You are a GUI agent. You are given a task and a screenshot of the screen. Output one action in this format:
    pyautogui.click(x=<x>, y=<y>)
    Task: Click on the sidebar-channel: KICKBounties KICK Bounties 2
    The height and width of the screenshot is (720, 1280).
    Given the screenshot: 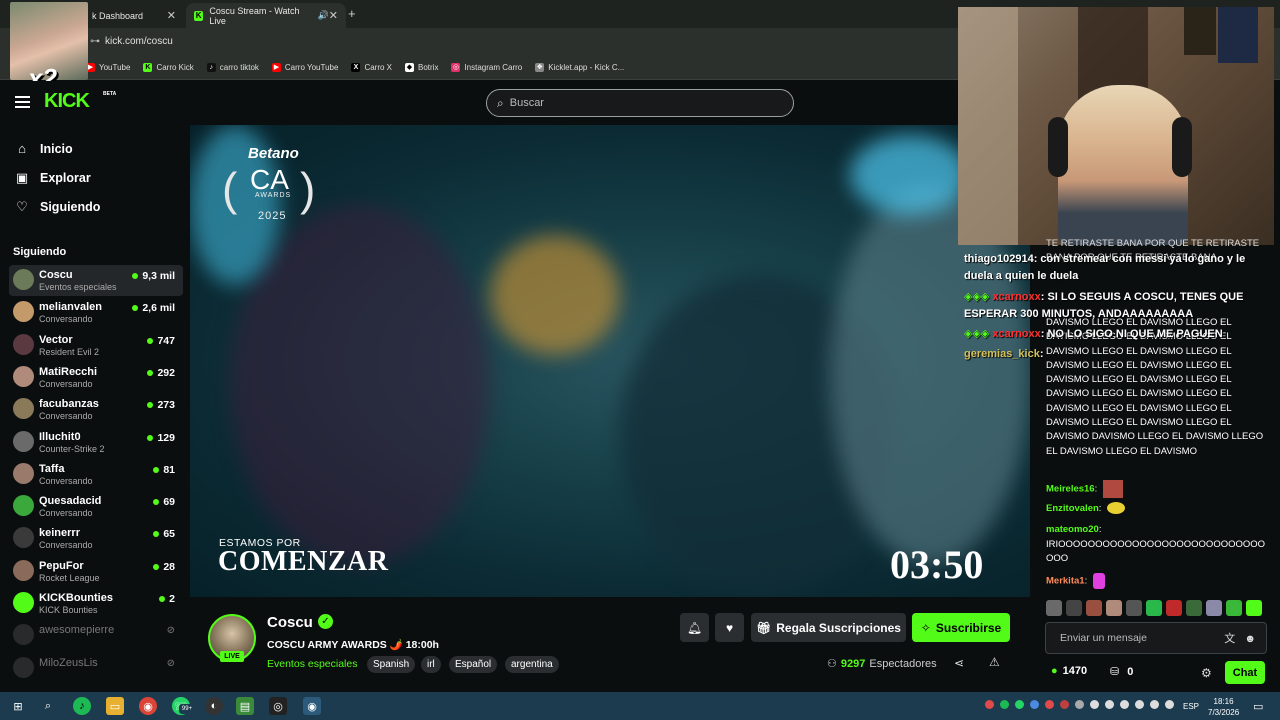 What is the action you would take?
    pyautogui.click(x=96, y=603)
    